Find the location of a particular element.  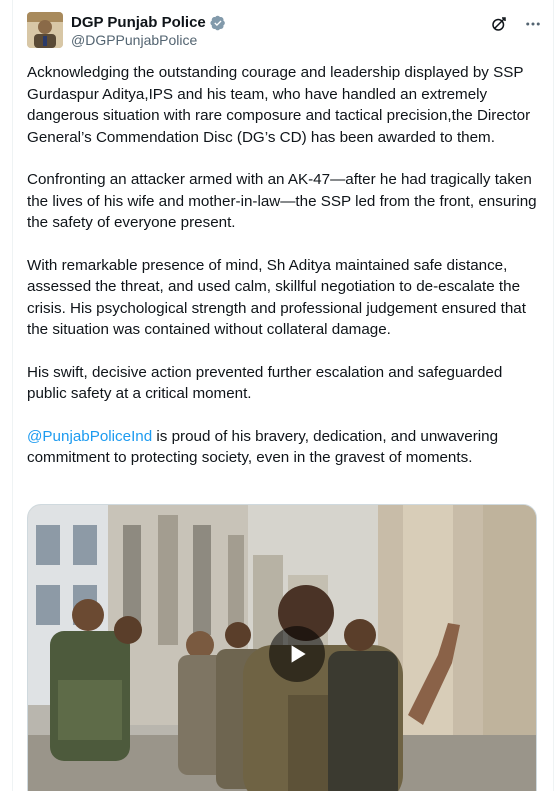

display-name: DGP Punjab Police is located at coordinates (138, 22).